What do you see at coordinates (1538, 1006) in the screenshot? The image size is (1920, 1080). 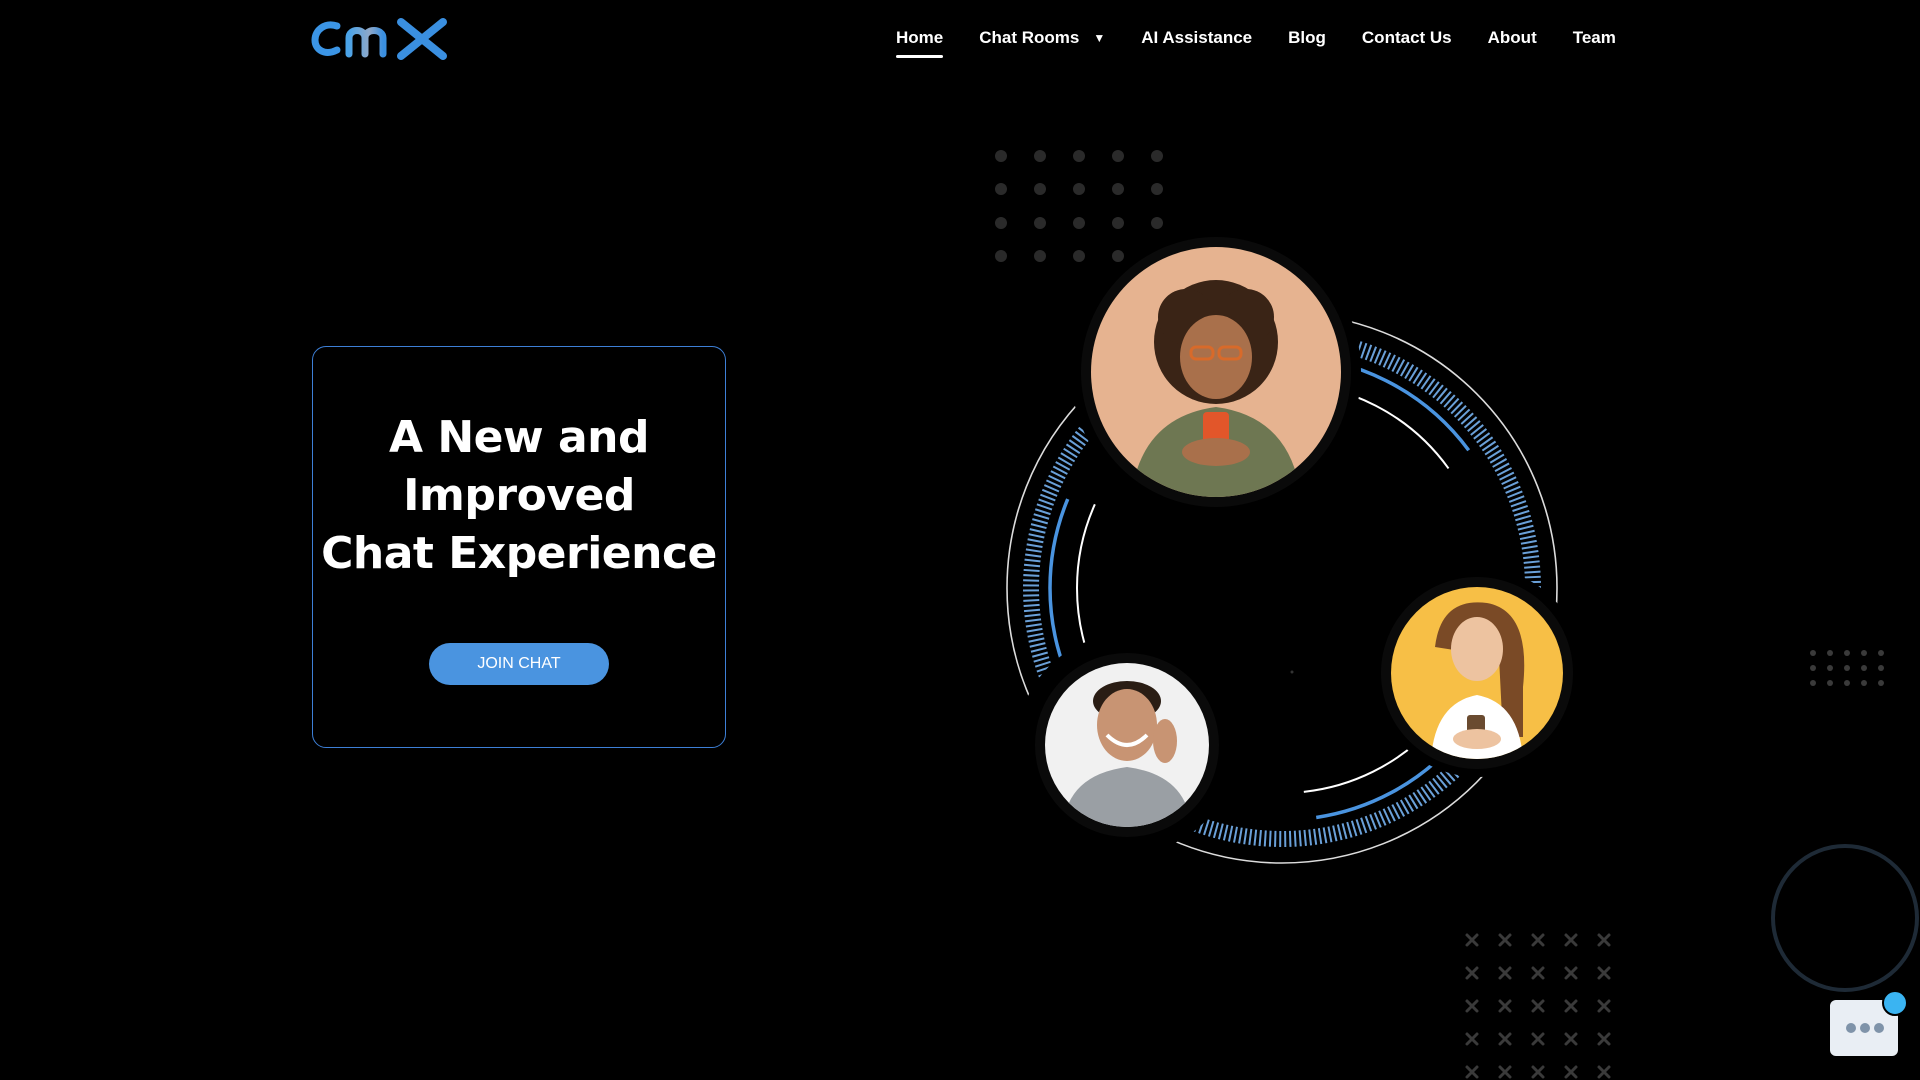 I see `x-grid-bottom` at bounding box center [1538, 1006].